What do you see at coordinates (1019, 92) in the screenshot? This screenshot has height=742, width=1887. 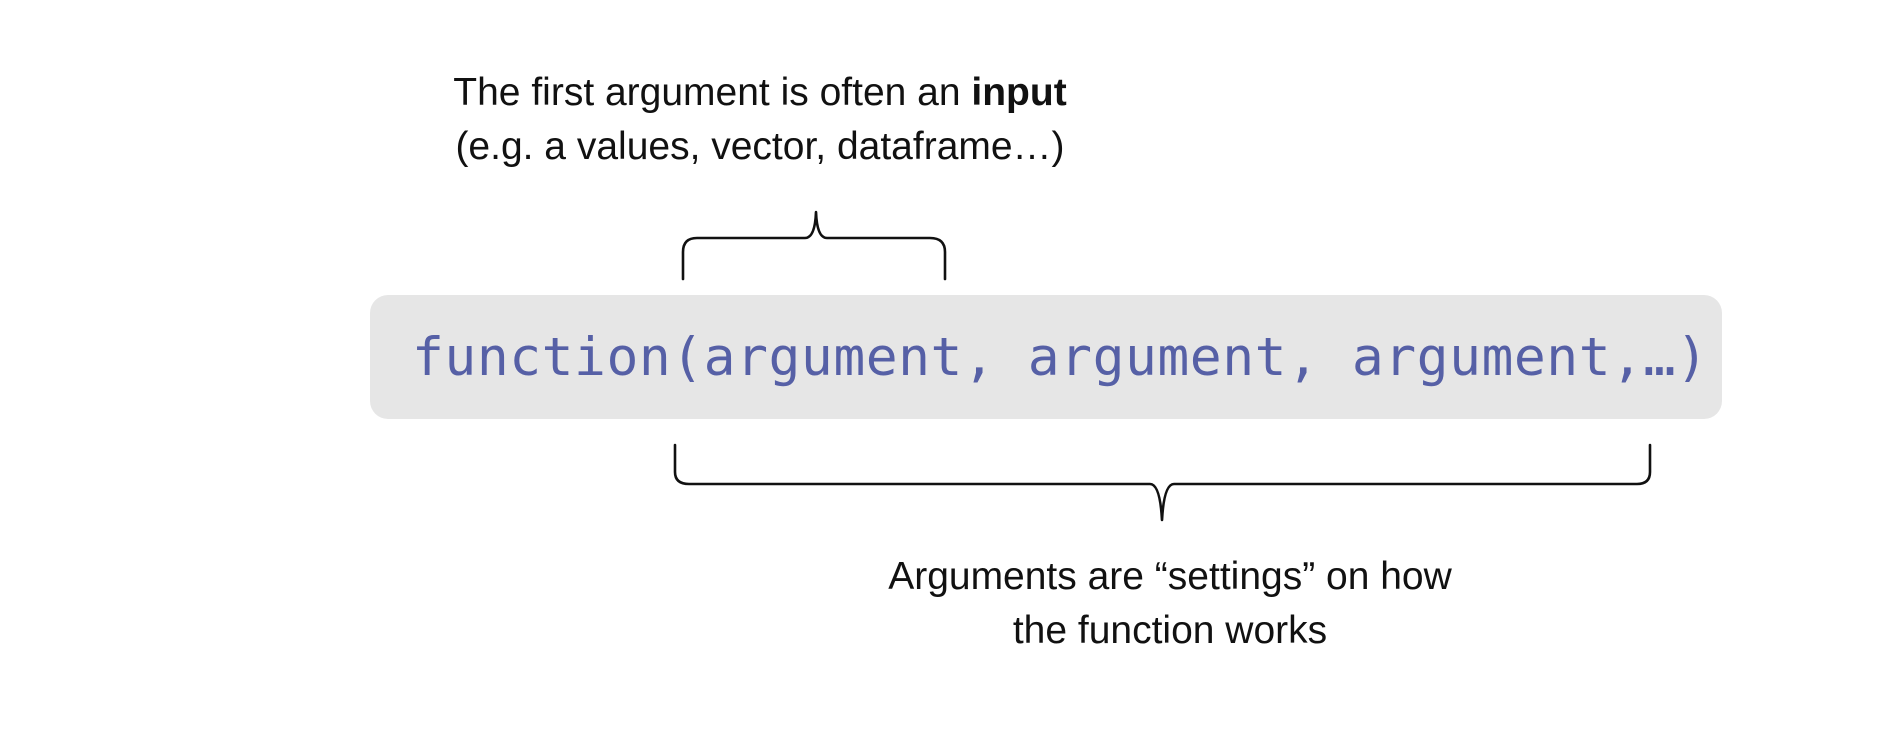 I see `input-keyword: input` at bounding box center [1019, 92].